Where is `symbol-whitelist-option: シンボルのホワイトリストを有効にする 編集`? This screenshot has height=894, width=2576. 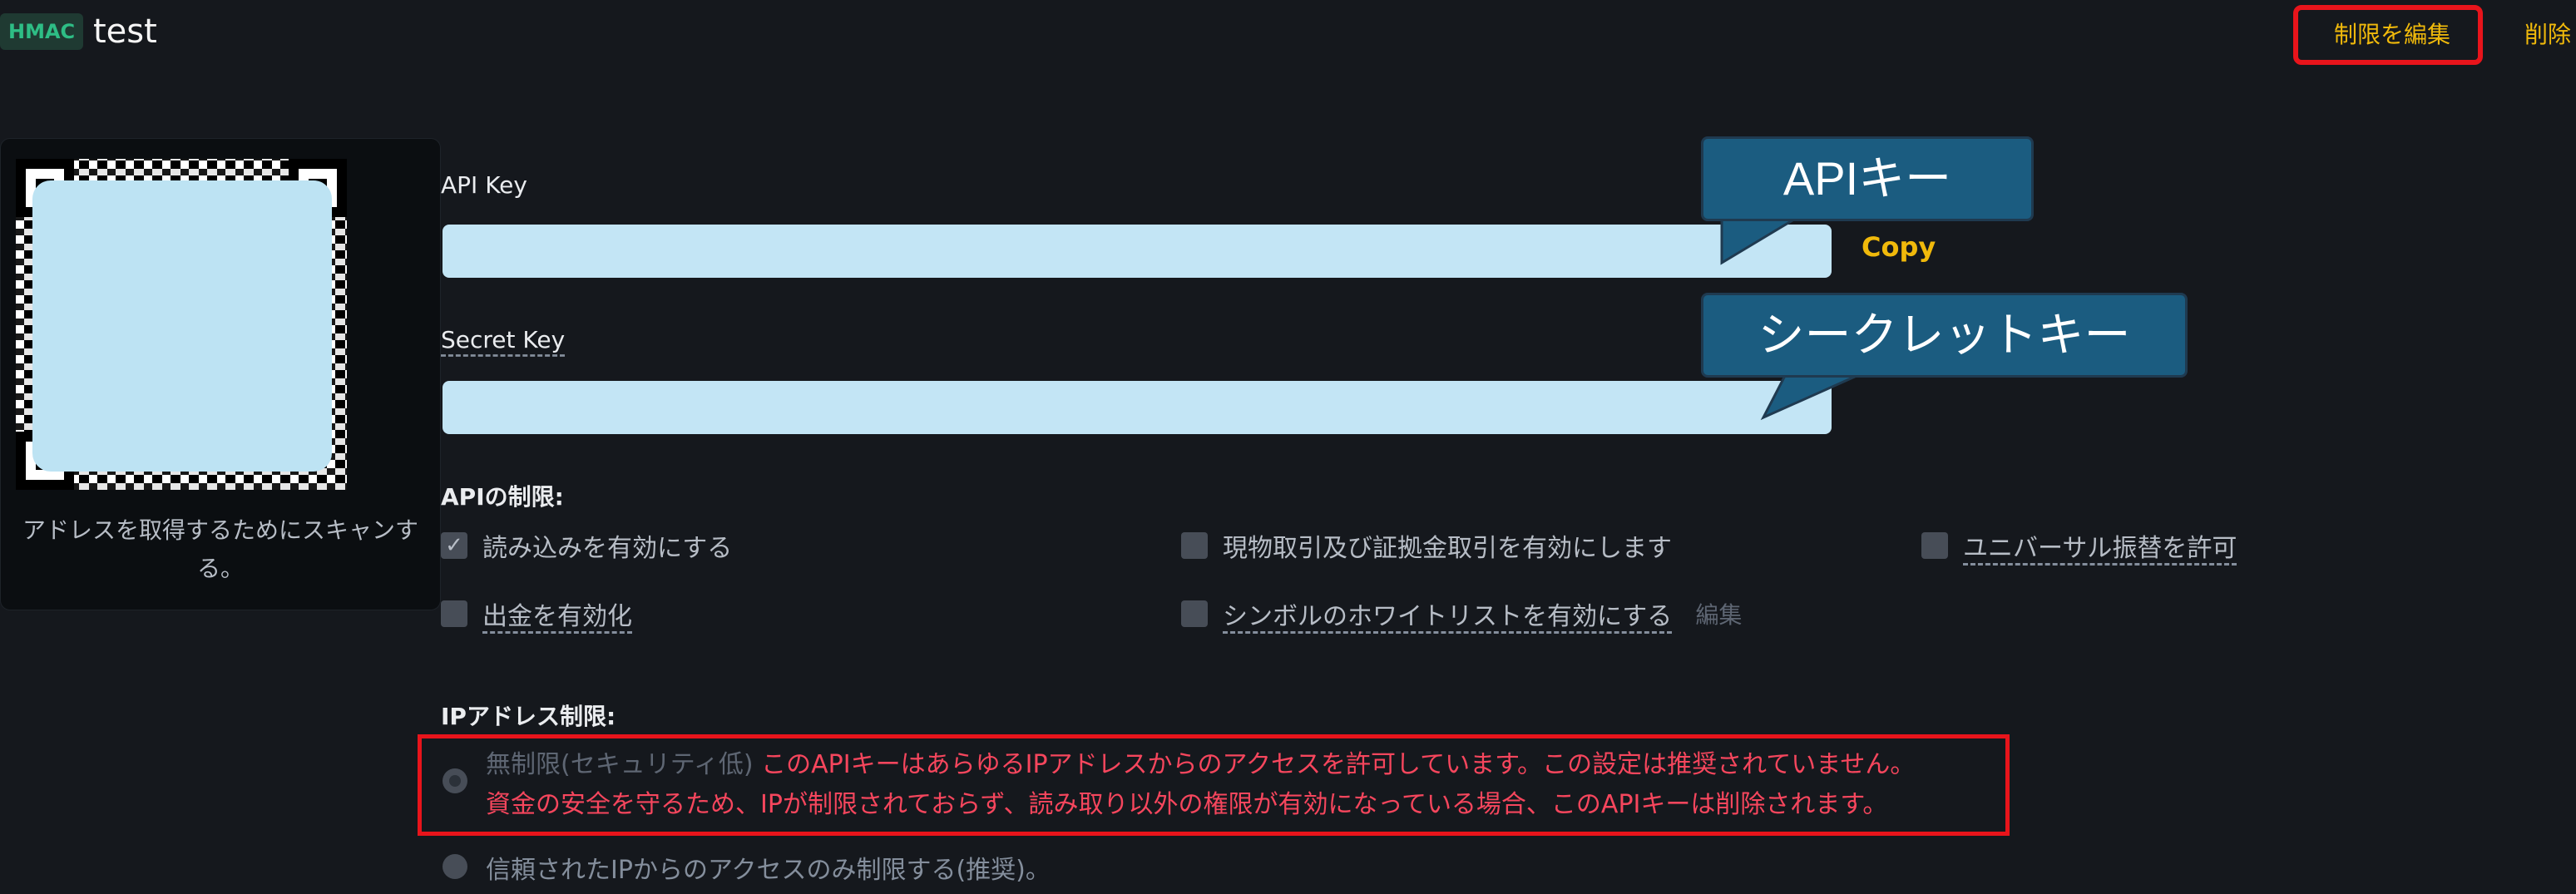
symbol-whitelist-option: シンボルのホワイトリストを有効にする 編集 is located at coordinates (1461, 613).